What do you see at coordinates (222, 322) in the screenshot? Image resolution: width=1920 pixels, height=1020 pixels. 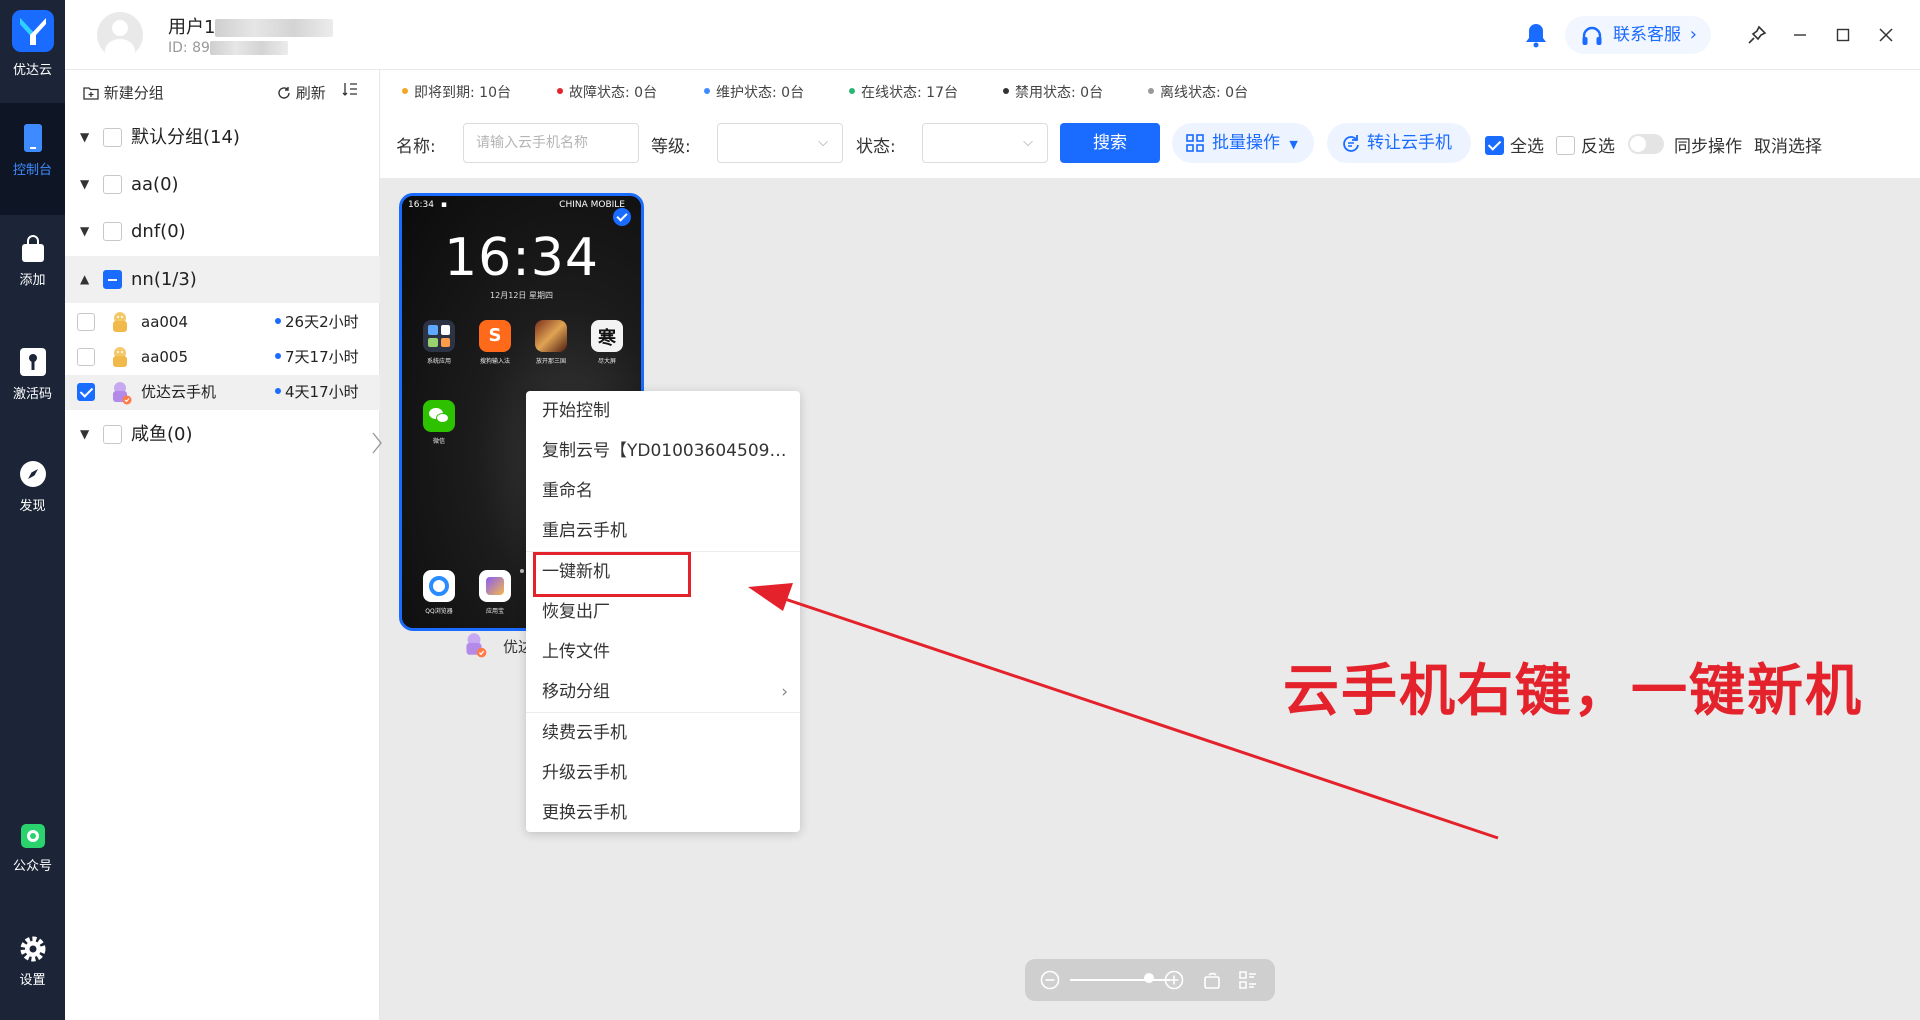 I see `device-row: aa004 26天2小时` at bounding box center [222, 322].